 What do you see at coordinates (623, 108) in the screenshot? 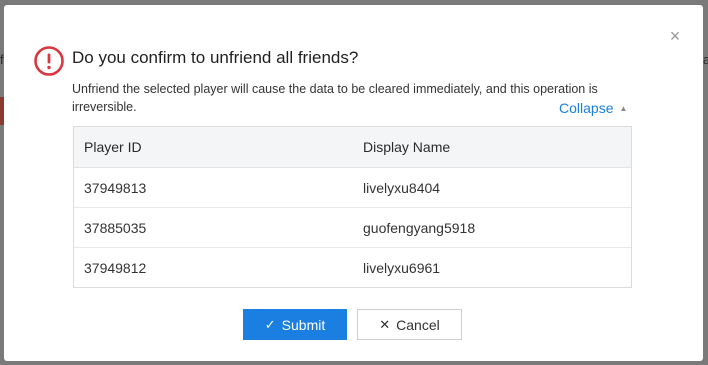
I see `caret-up-icon: ▲` at bounding box center [623, 108].